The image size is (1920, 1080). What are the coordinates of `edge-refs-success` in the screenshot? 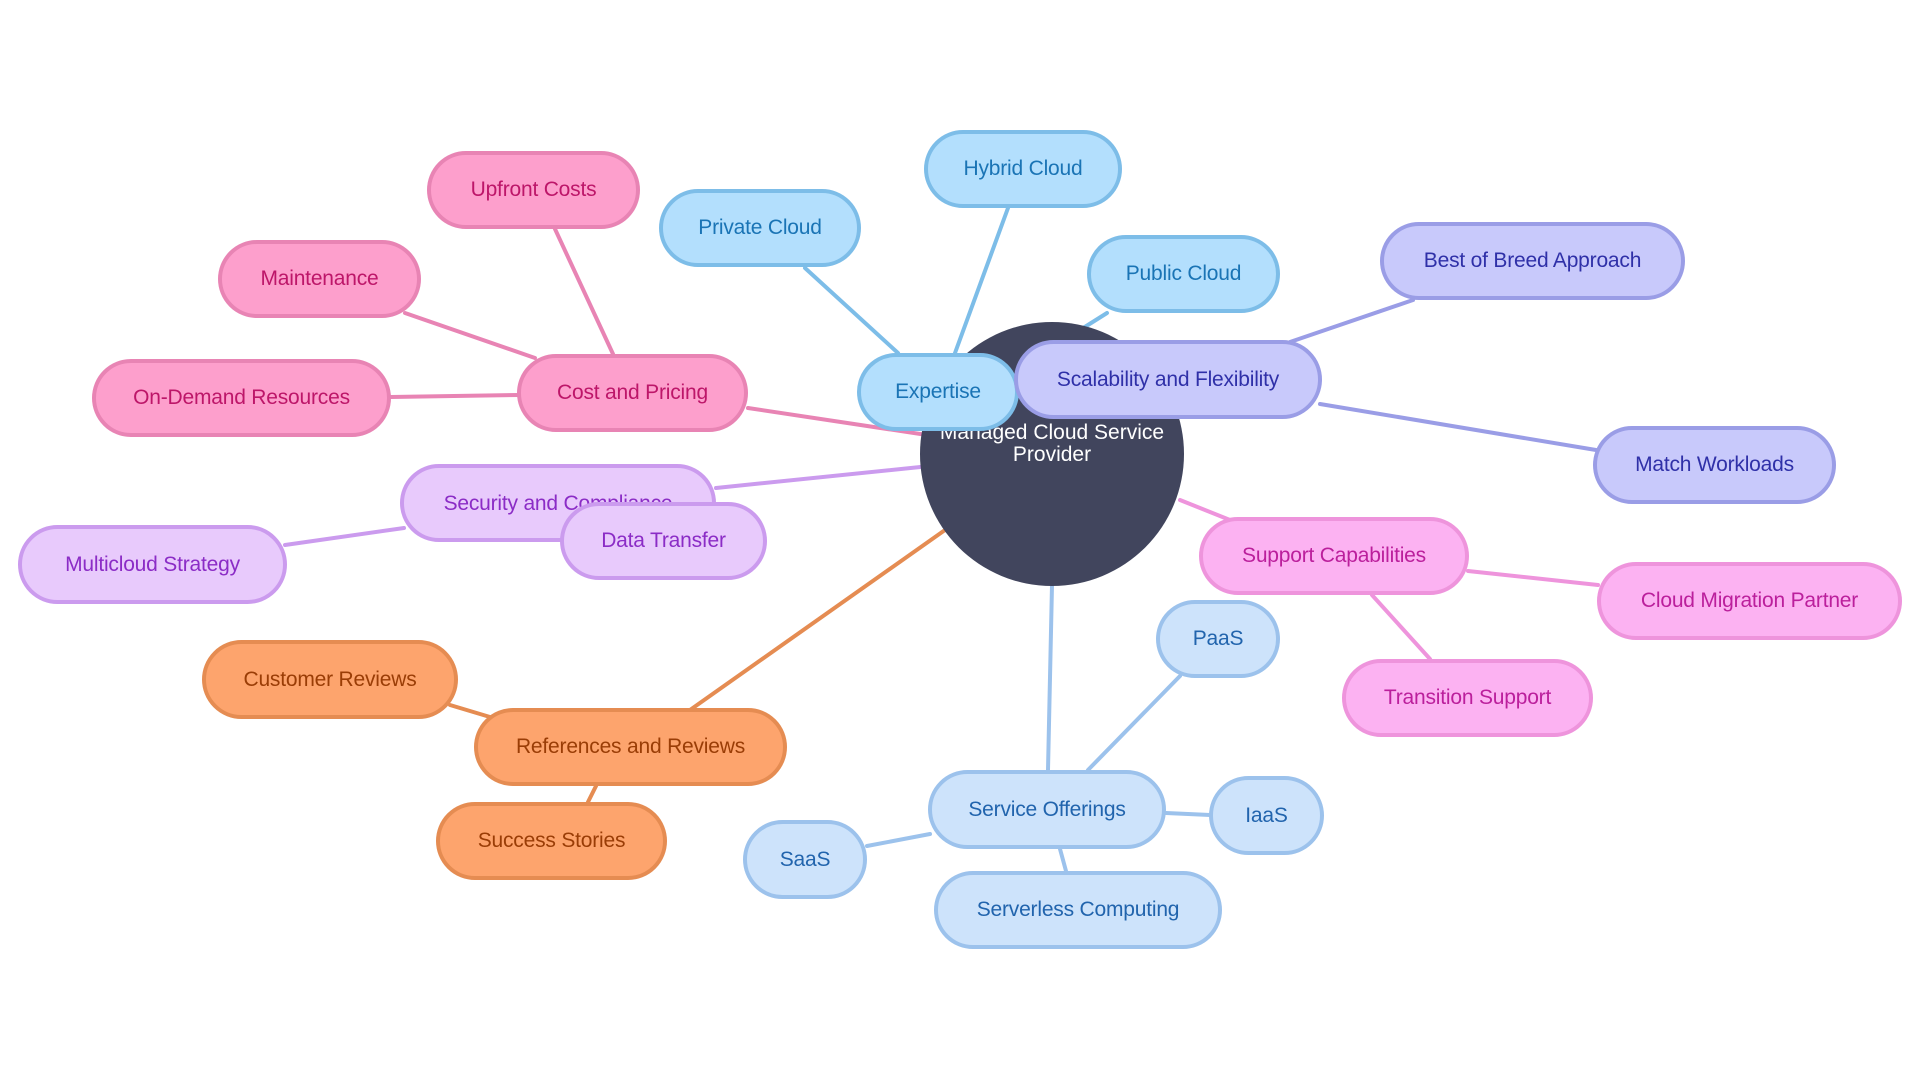 It's located at (592, 794).